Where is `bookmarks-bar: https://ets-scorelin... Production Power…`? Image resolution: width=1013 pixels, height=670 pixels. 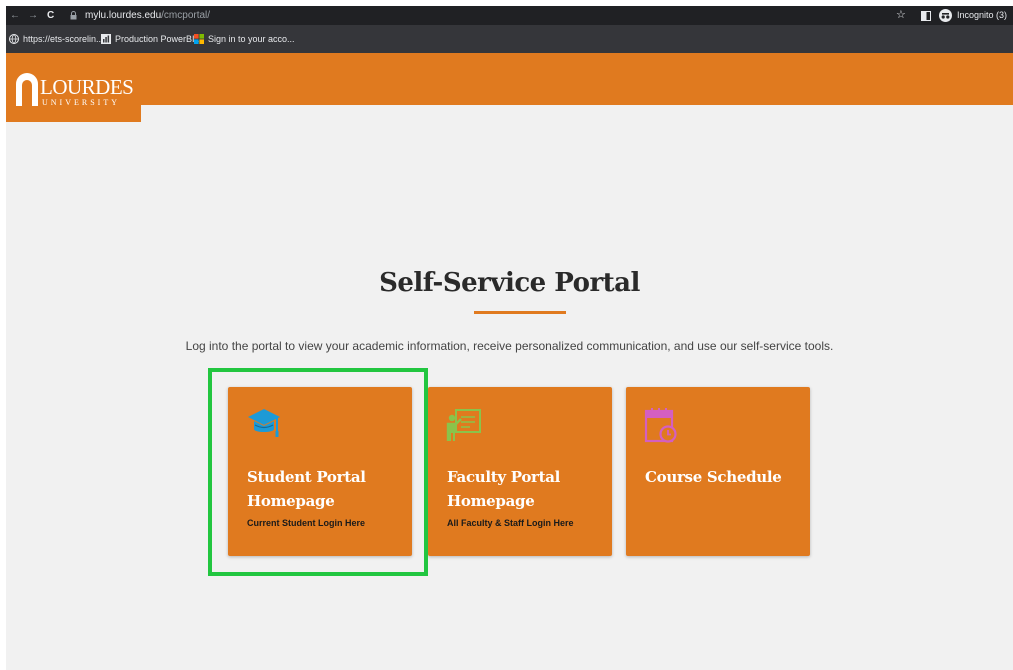 bookmarks-bar: https://ets-scorelin... Production Power… is located at coordinates (509, 39).